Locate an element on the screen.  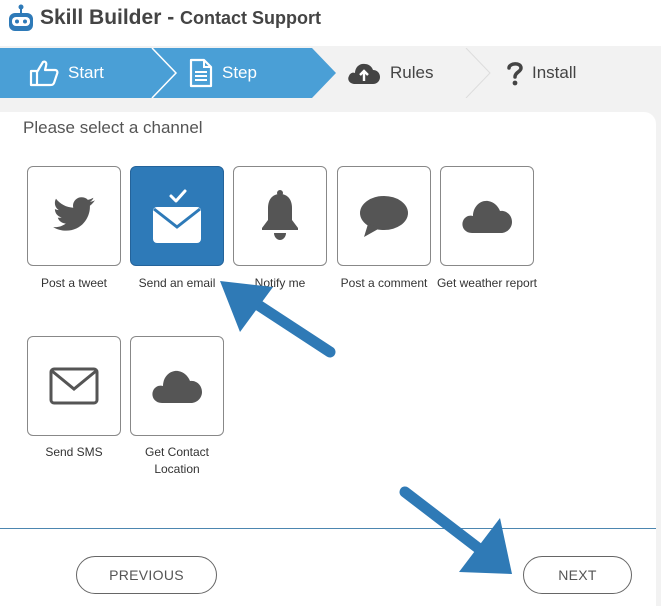
footer-divider is located at coordinates (328, 528).